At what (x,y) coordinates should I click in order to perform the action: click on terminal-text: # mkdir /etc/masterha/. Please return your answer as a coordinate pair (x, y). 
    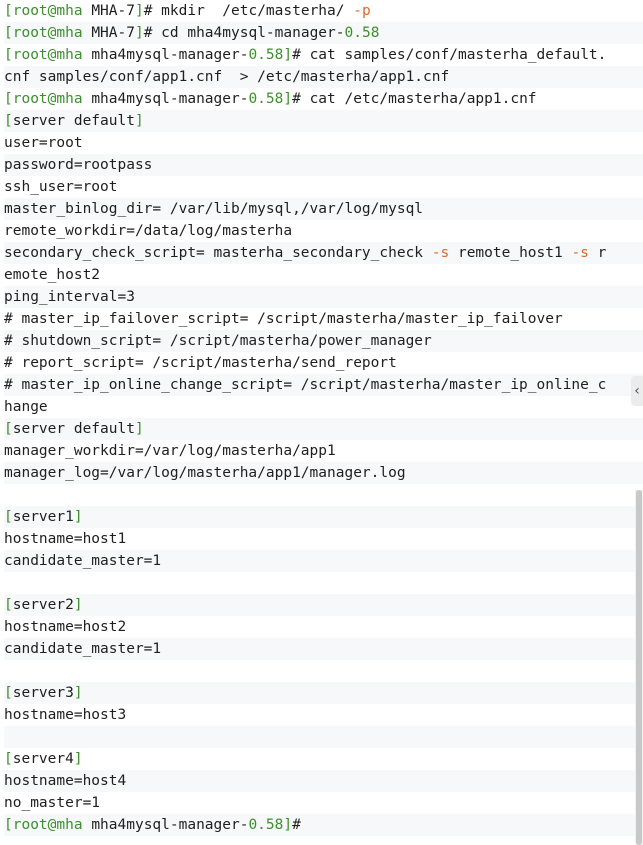
    Looking at the image, I should click on (248, 11).